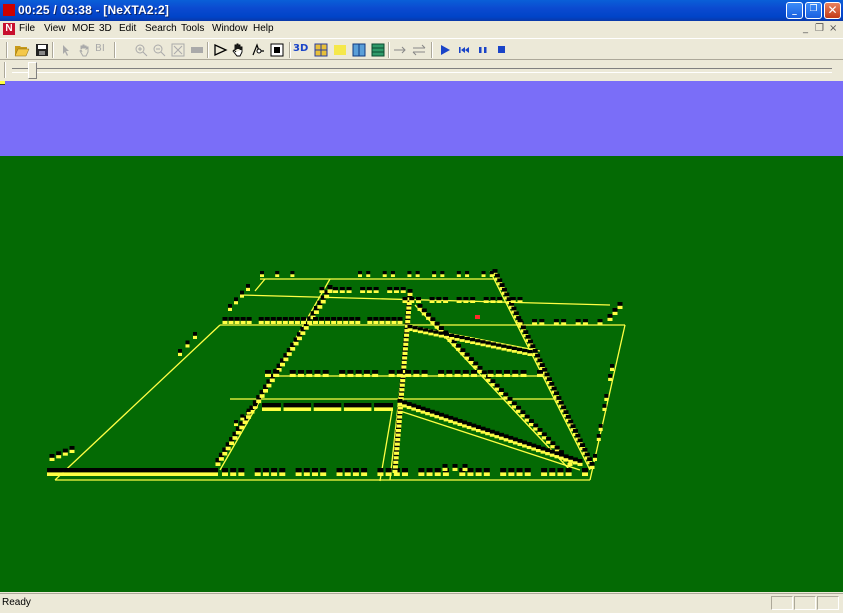 The height and width of the screenshot is (613, 843). I want to click on mdi-close-button: ×, so click(833, 28).